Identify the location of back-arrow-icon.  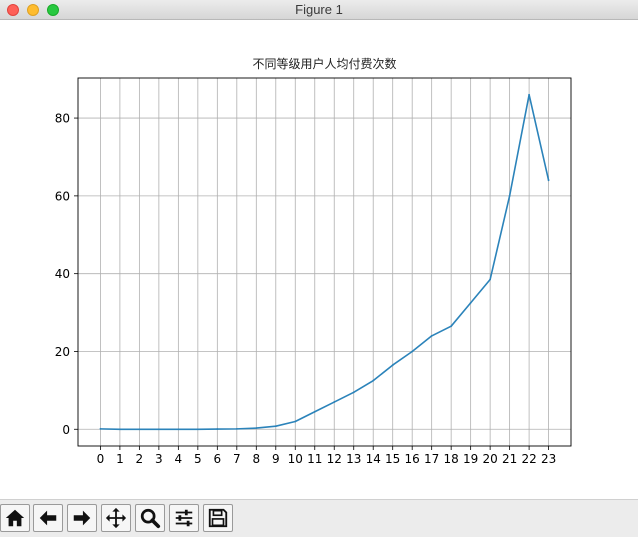
(48, 518).